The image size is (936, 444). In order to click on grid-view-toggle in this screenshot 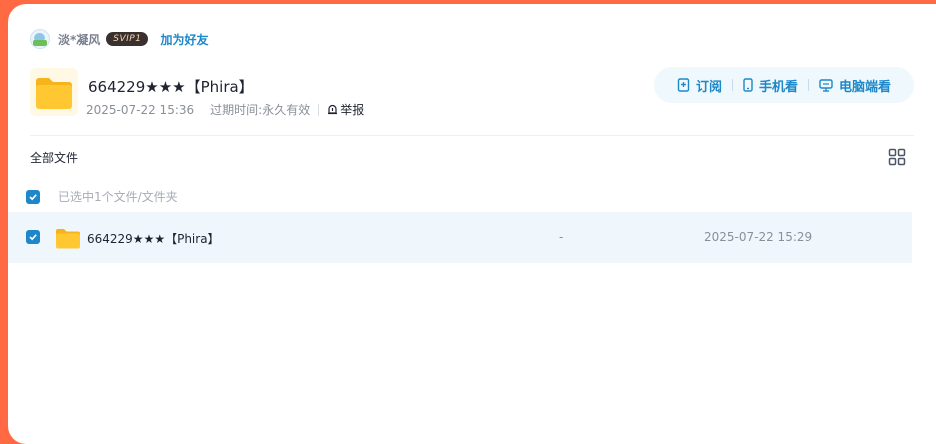, I will do `click(897, 157)`.